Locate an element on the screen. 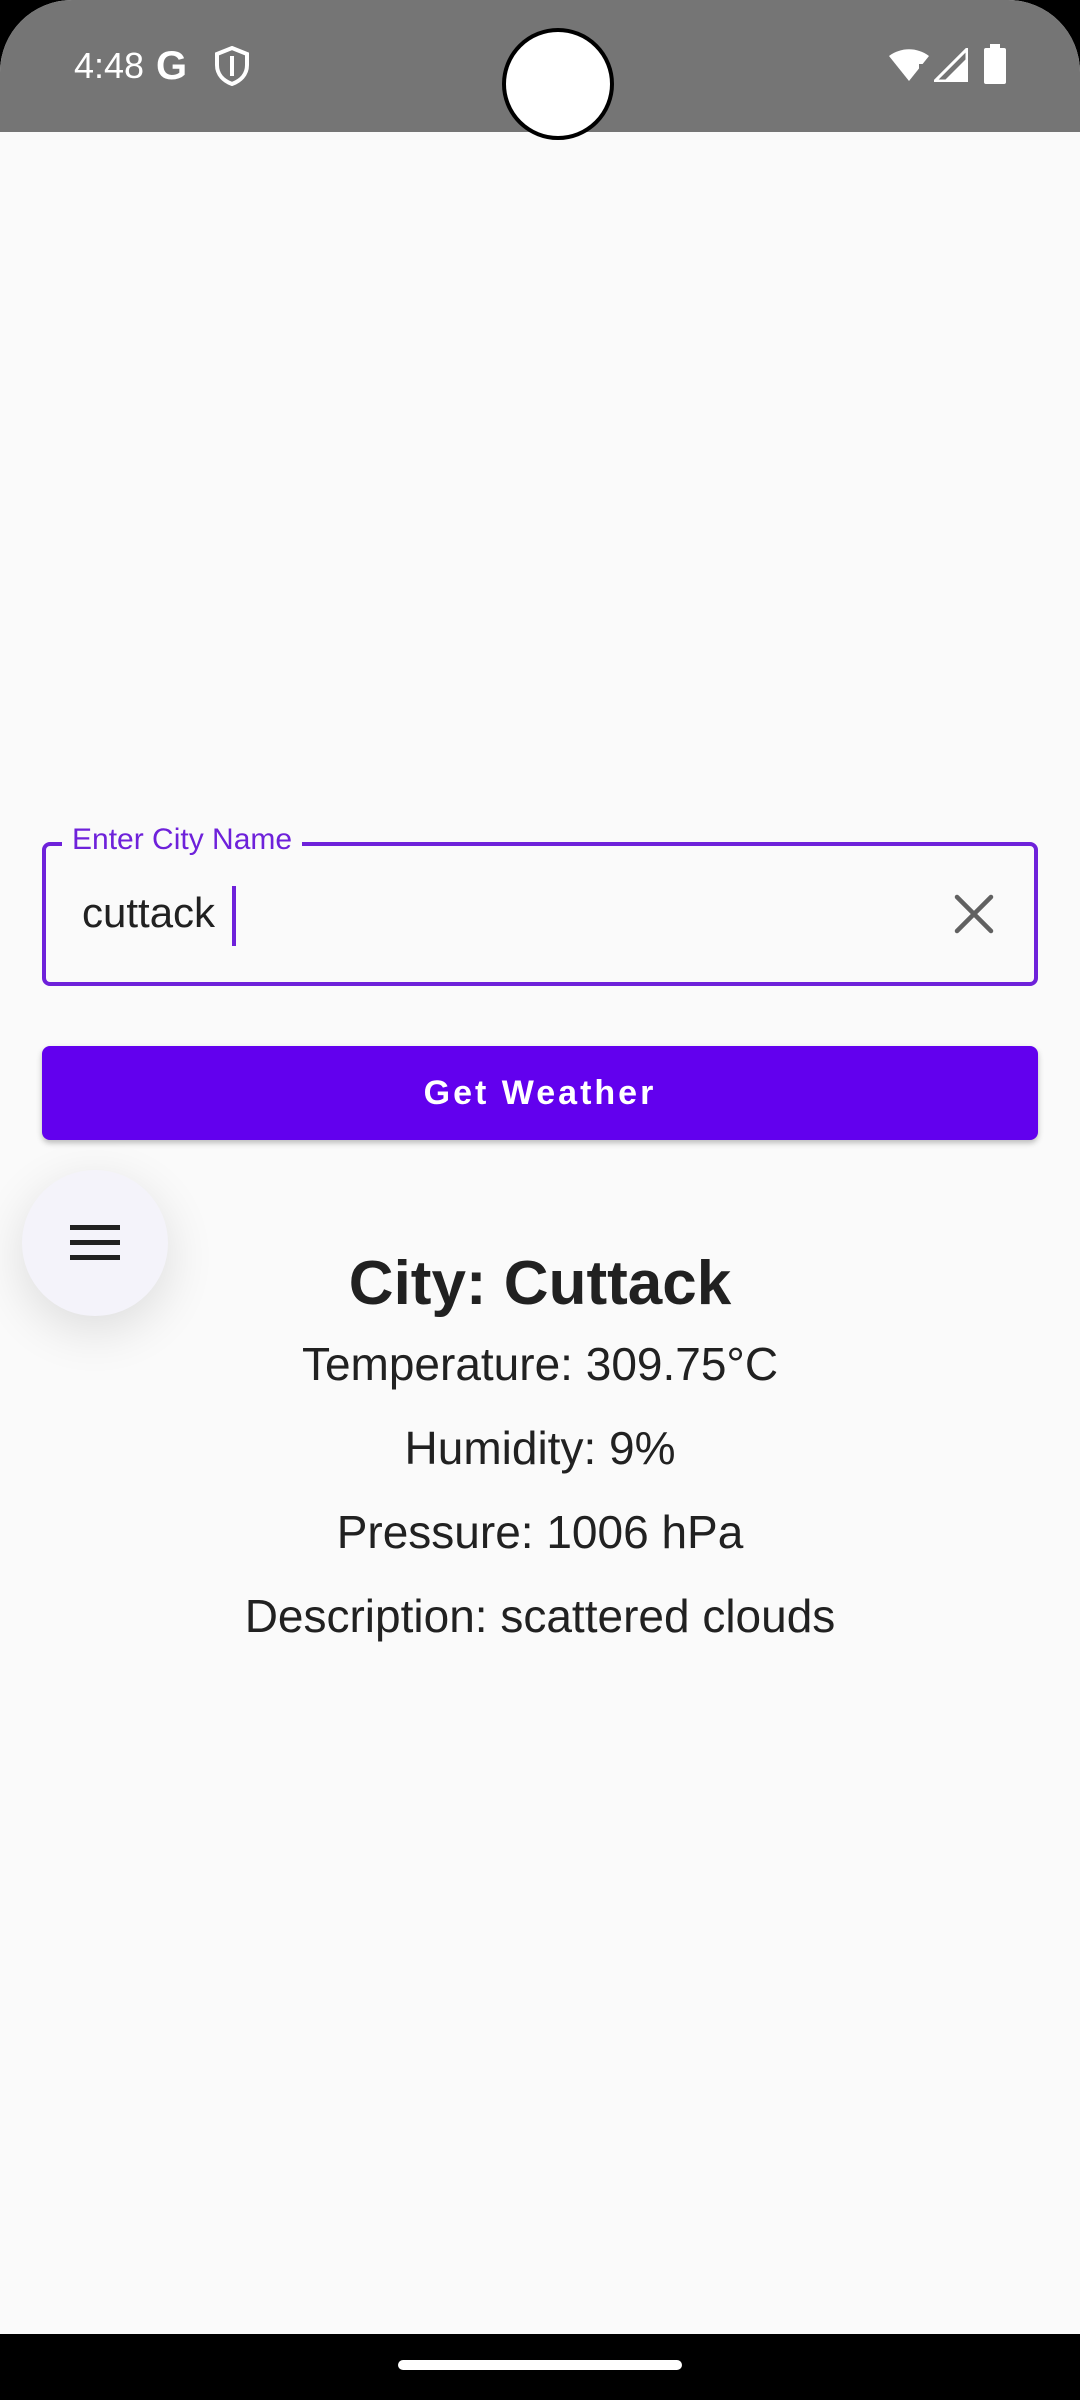  status-bar: 4:48 G is located at coordinates (540, 70).